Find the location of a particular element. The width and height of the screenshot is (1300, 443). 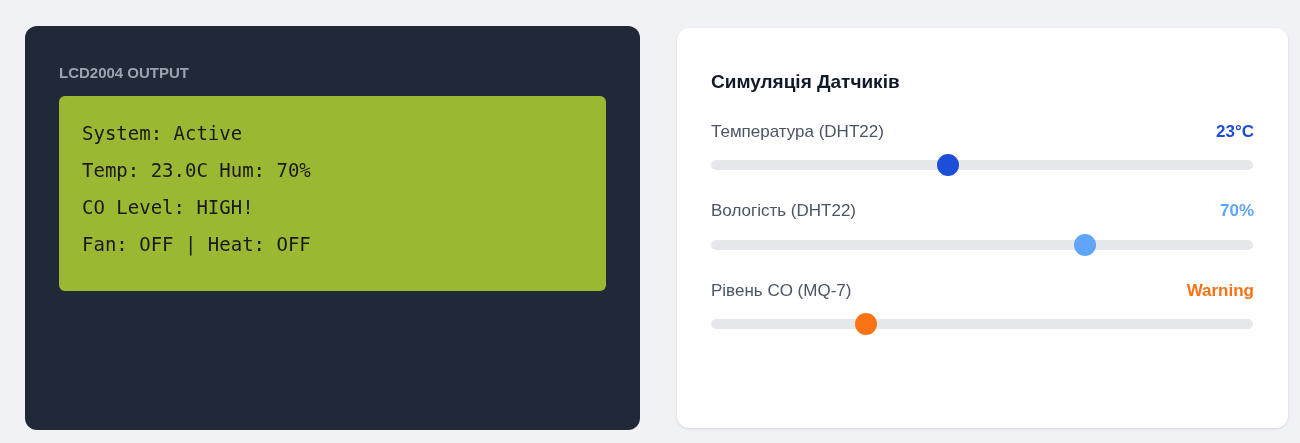

card-title: Симуляція Датчиків is located at coordinates (806, 82).